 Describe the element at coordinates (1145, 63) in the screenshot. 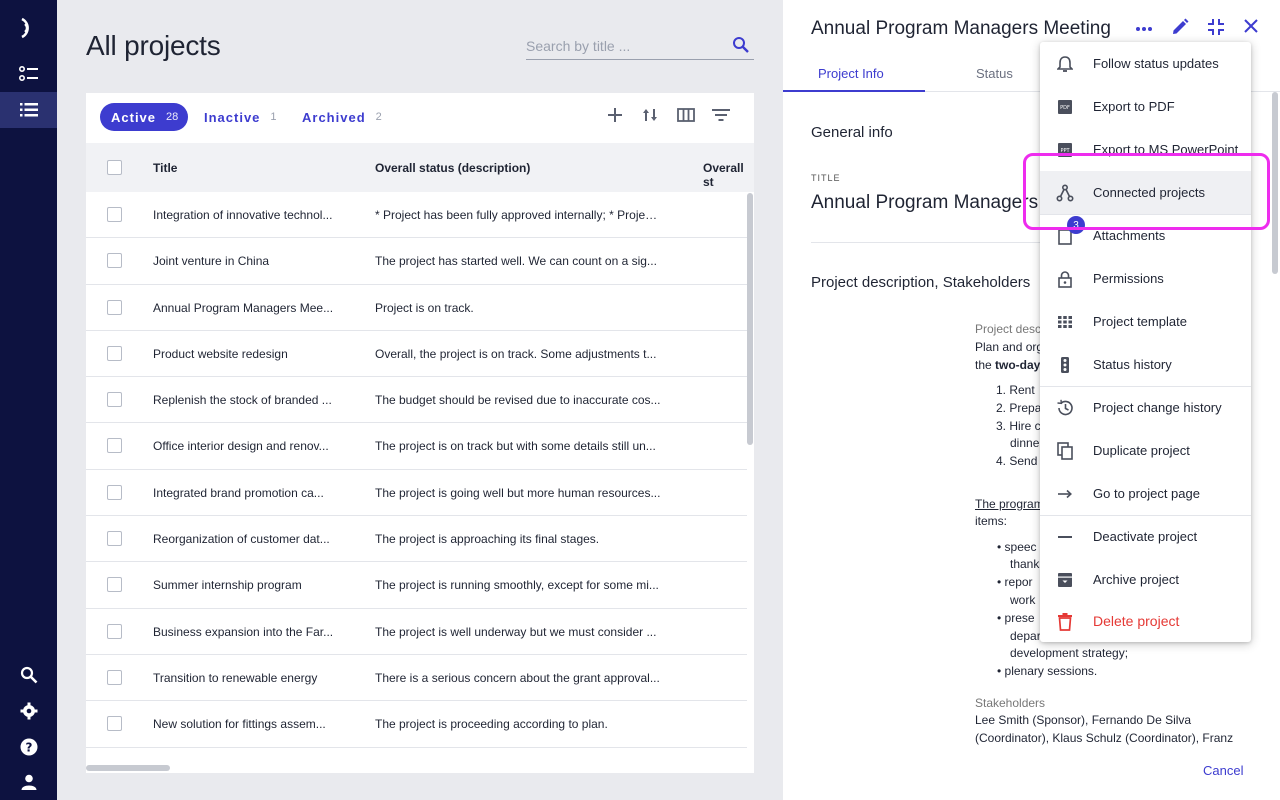

I see `menu-item-follow-status-updates: Follow status updates` at that location.